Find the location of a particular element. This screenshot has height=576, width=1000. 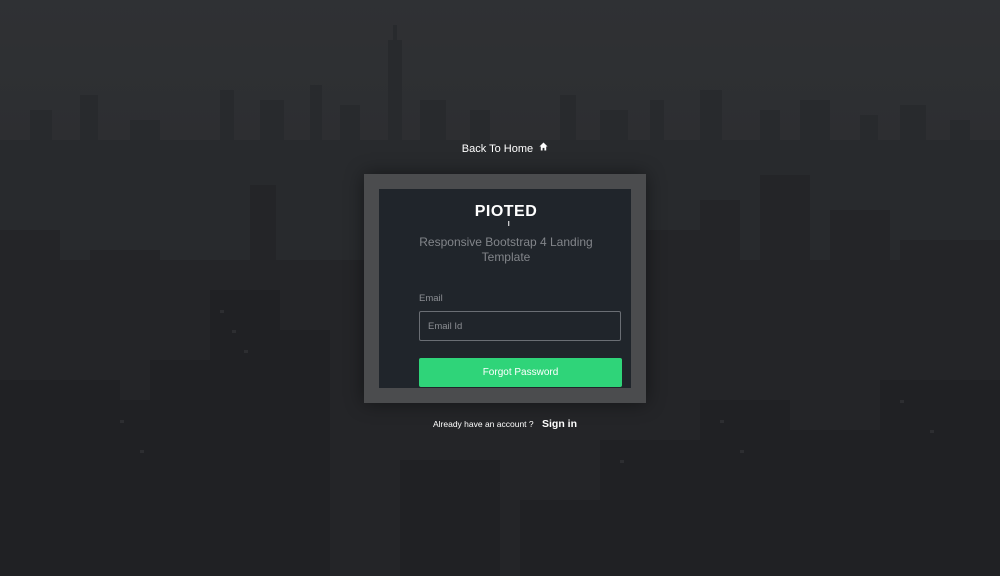

forgot-password-button: Forgot Password is located at coordinates (520, 372).